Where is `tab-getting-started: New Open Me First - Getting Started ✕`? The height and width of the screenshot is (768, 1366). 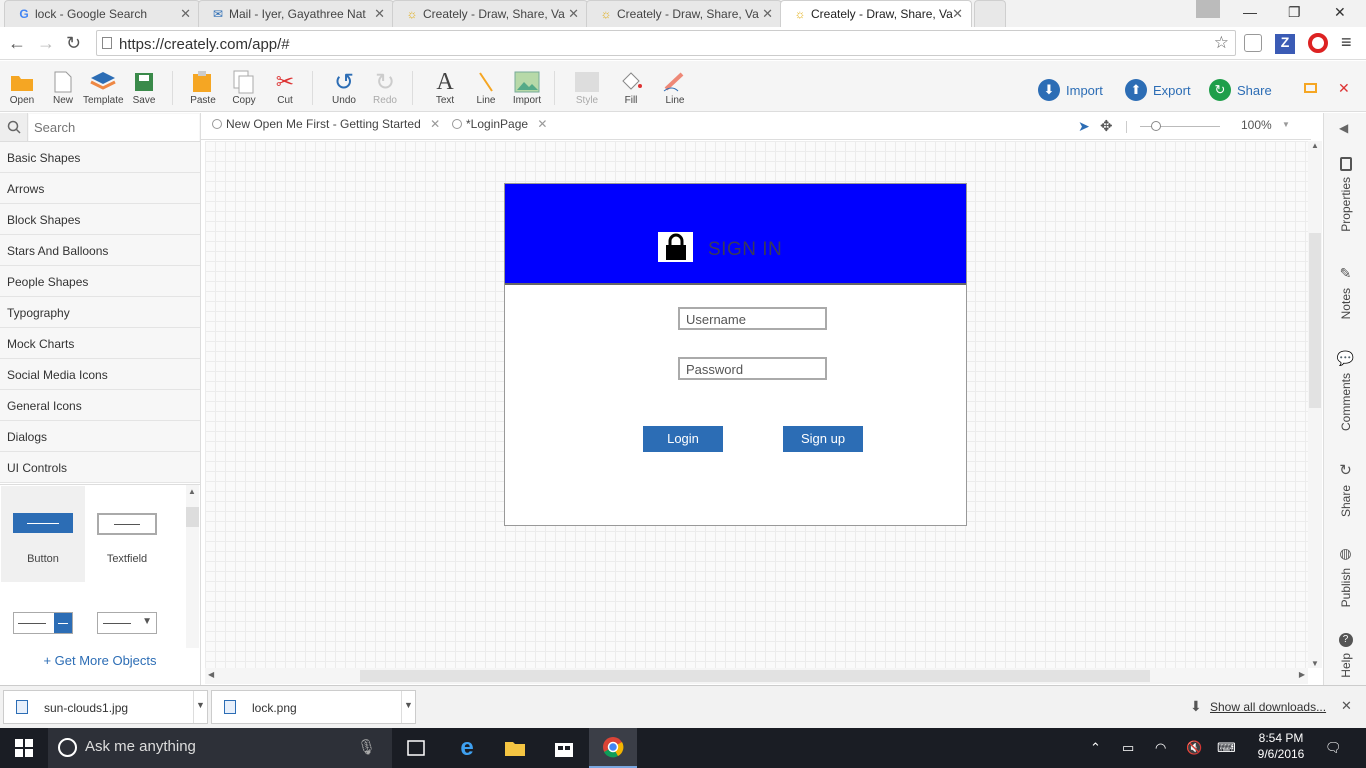
tab-getting-started: New Open Me First - Getting Started ✕ is located at coordinates (326, 128).